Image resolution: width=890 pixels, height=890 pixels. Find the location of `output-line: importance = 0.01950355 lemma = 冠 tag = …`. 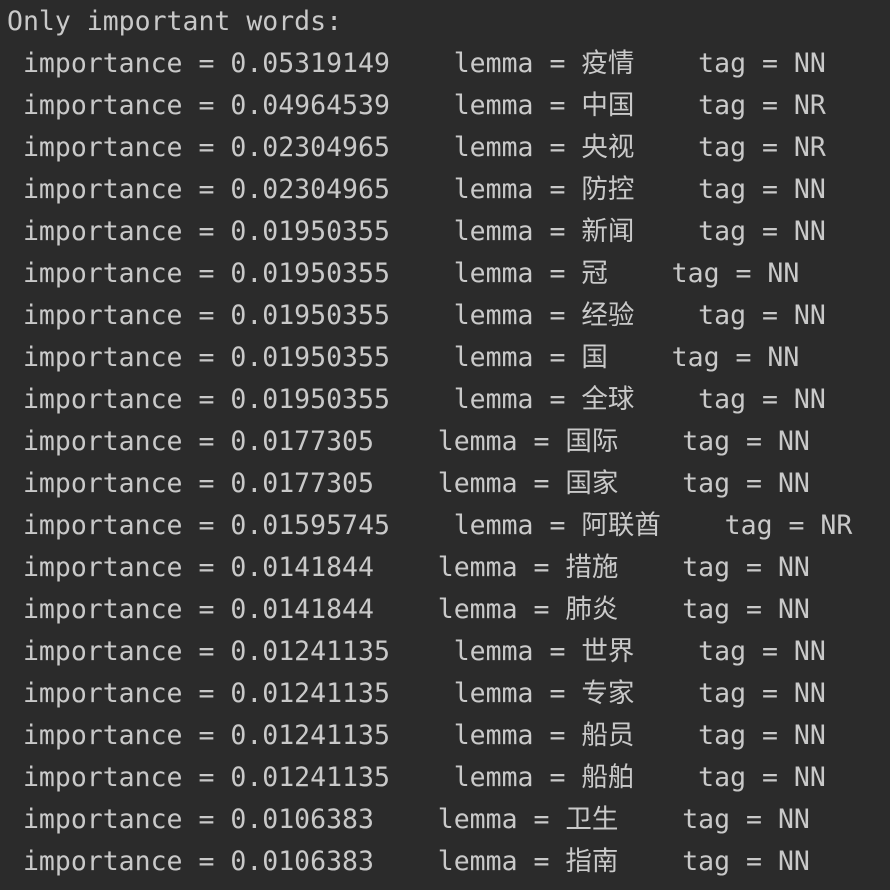

output-line: importance = 0.01950355 lemma = 冠 tag = … is located at coordinates (403, 273).